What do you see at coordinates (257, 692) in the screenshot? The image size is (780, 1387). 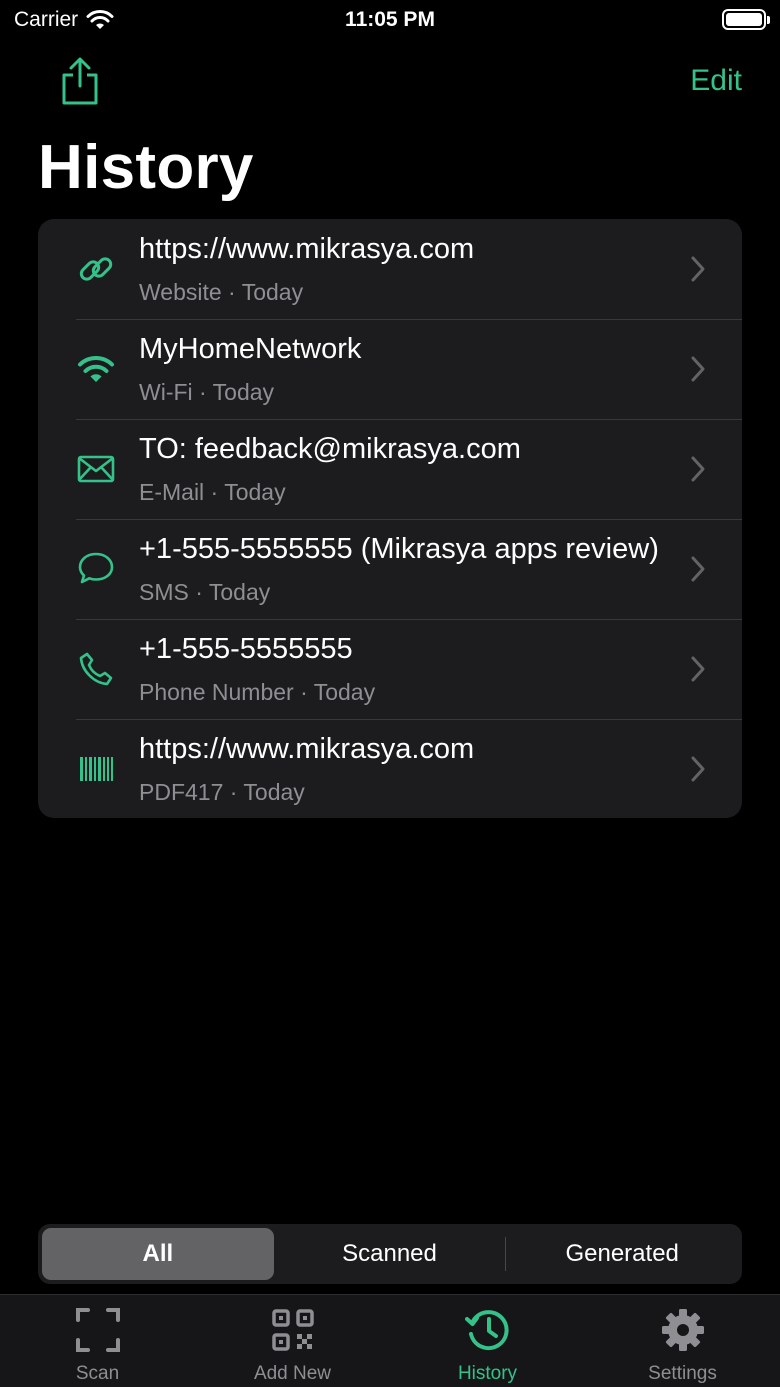 I see `history-subtitle: Phone Number · Today` at bounding box center [257, 692].